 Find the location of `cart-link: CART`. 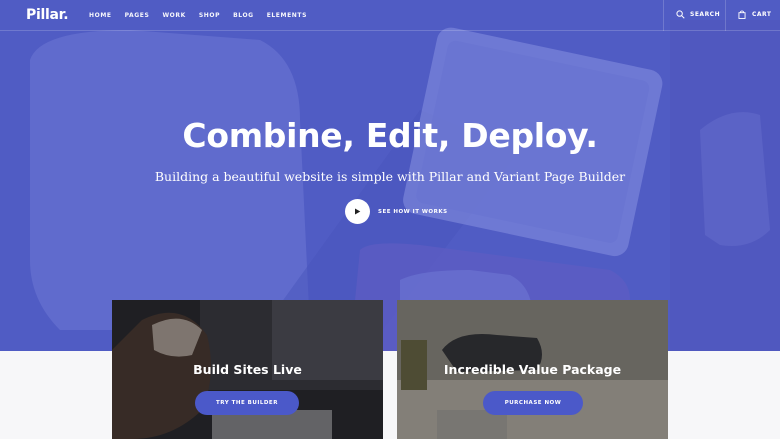

cart-link: CART is located at coordinates (755, 14).